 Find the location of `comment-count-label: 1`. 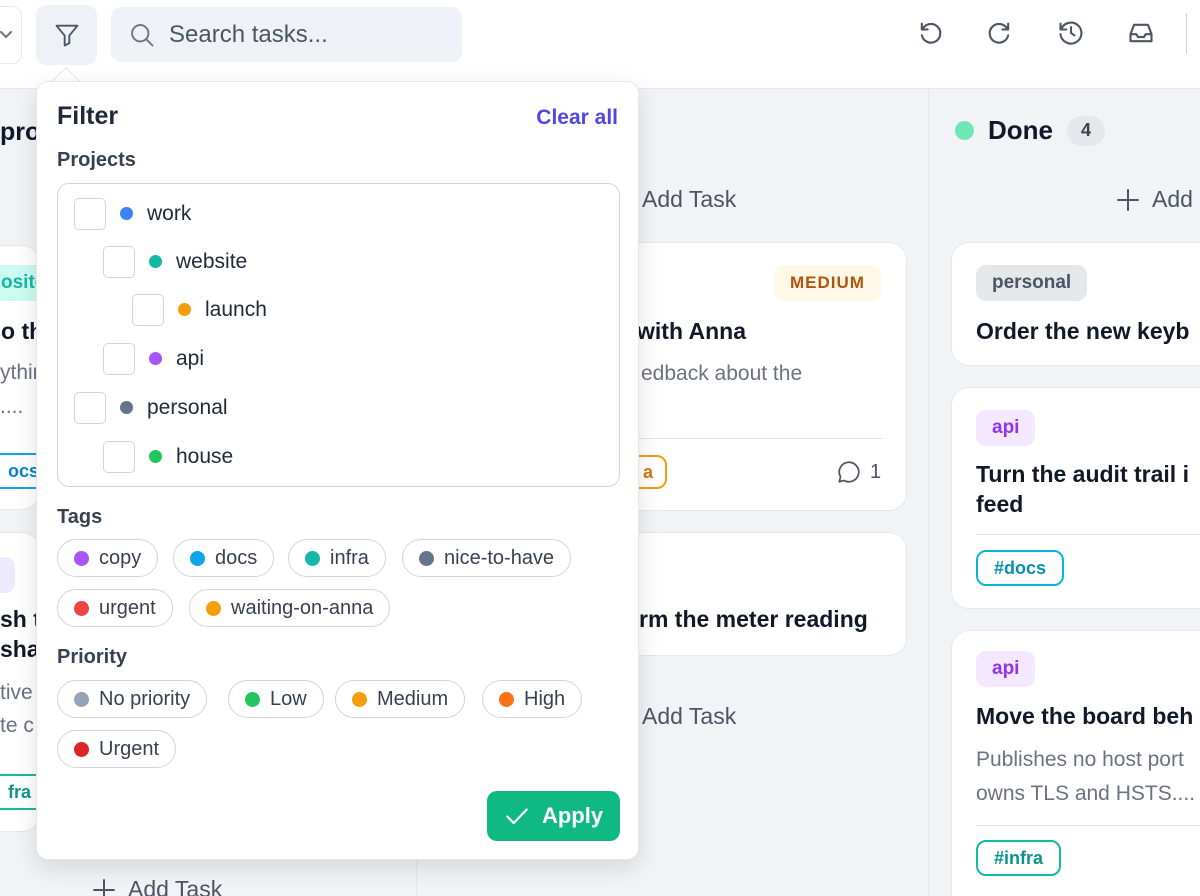

comment-count-label: 1 is located at coordinates (876, 471).